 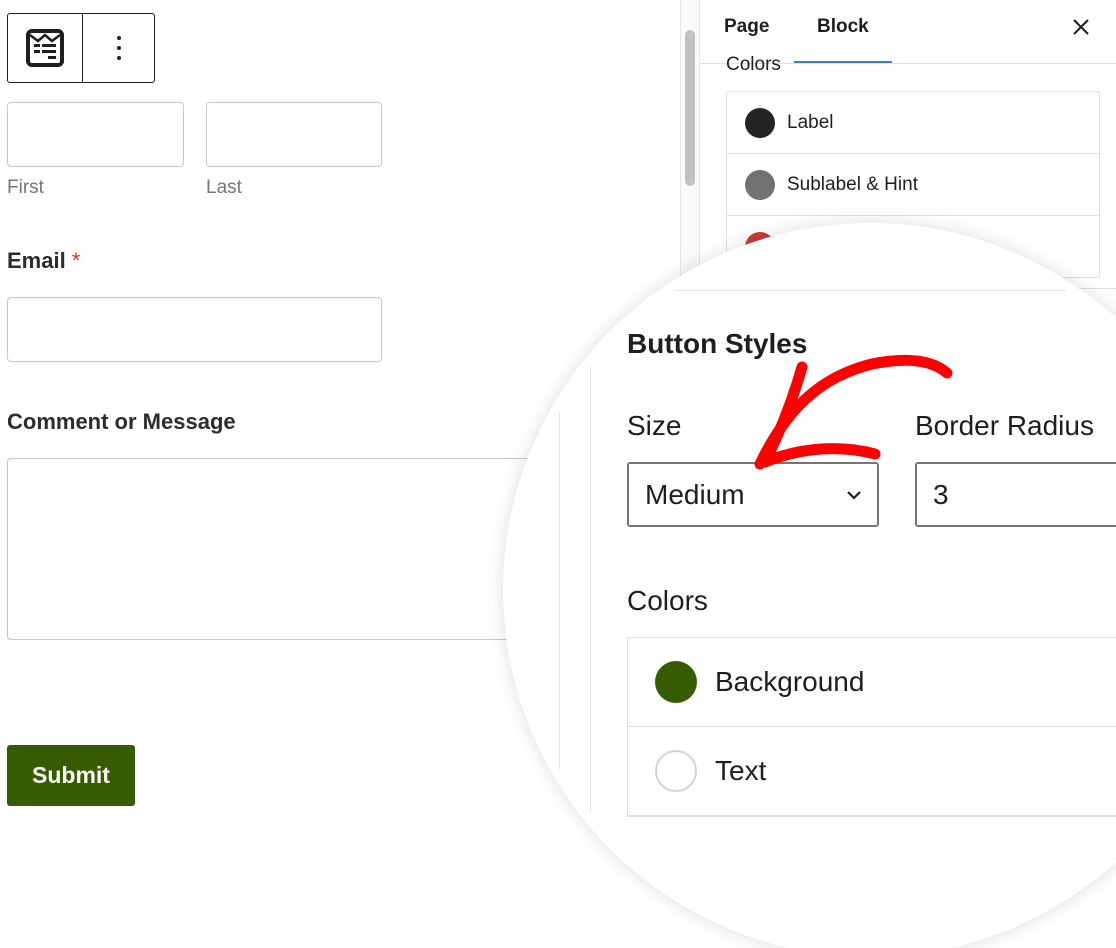 I want to click on block-toolbar, so click(x=81, y=48).